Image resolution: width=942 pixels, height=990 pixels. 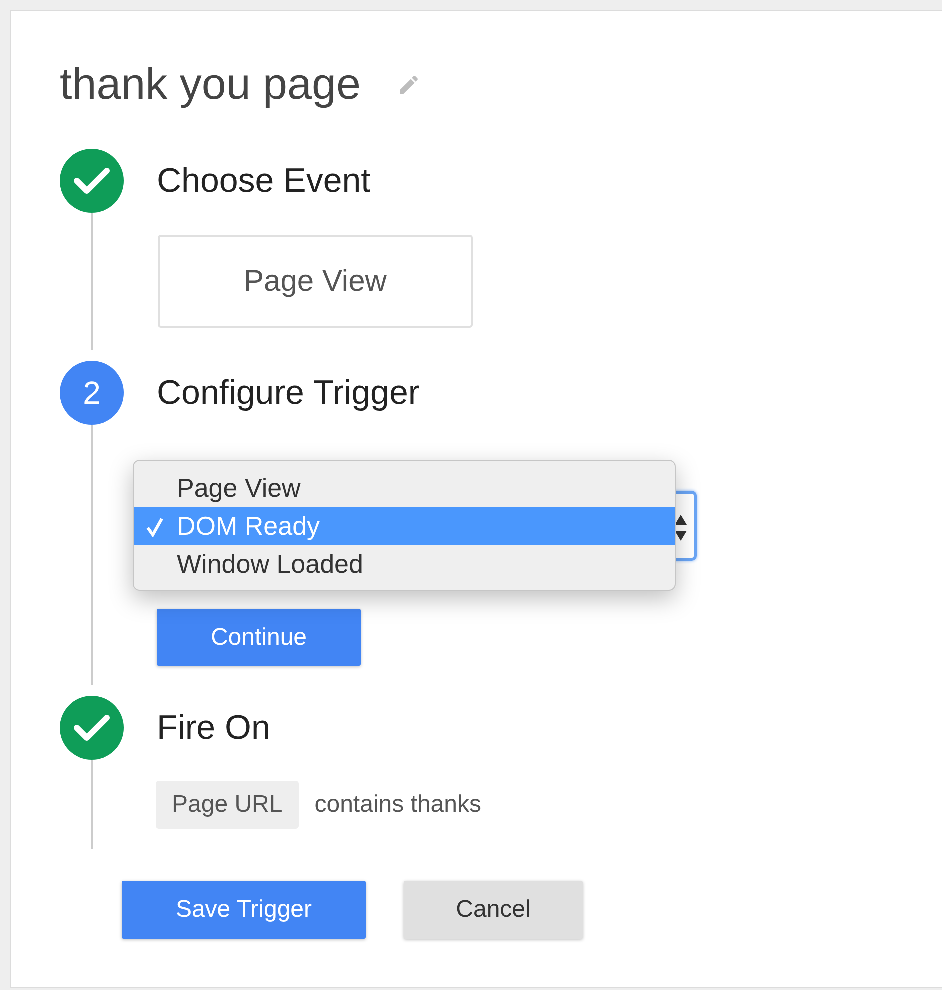 I want to click on step-title: Configure Trigger, so click(x=289, y=393).